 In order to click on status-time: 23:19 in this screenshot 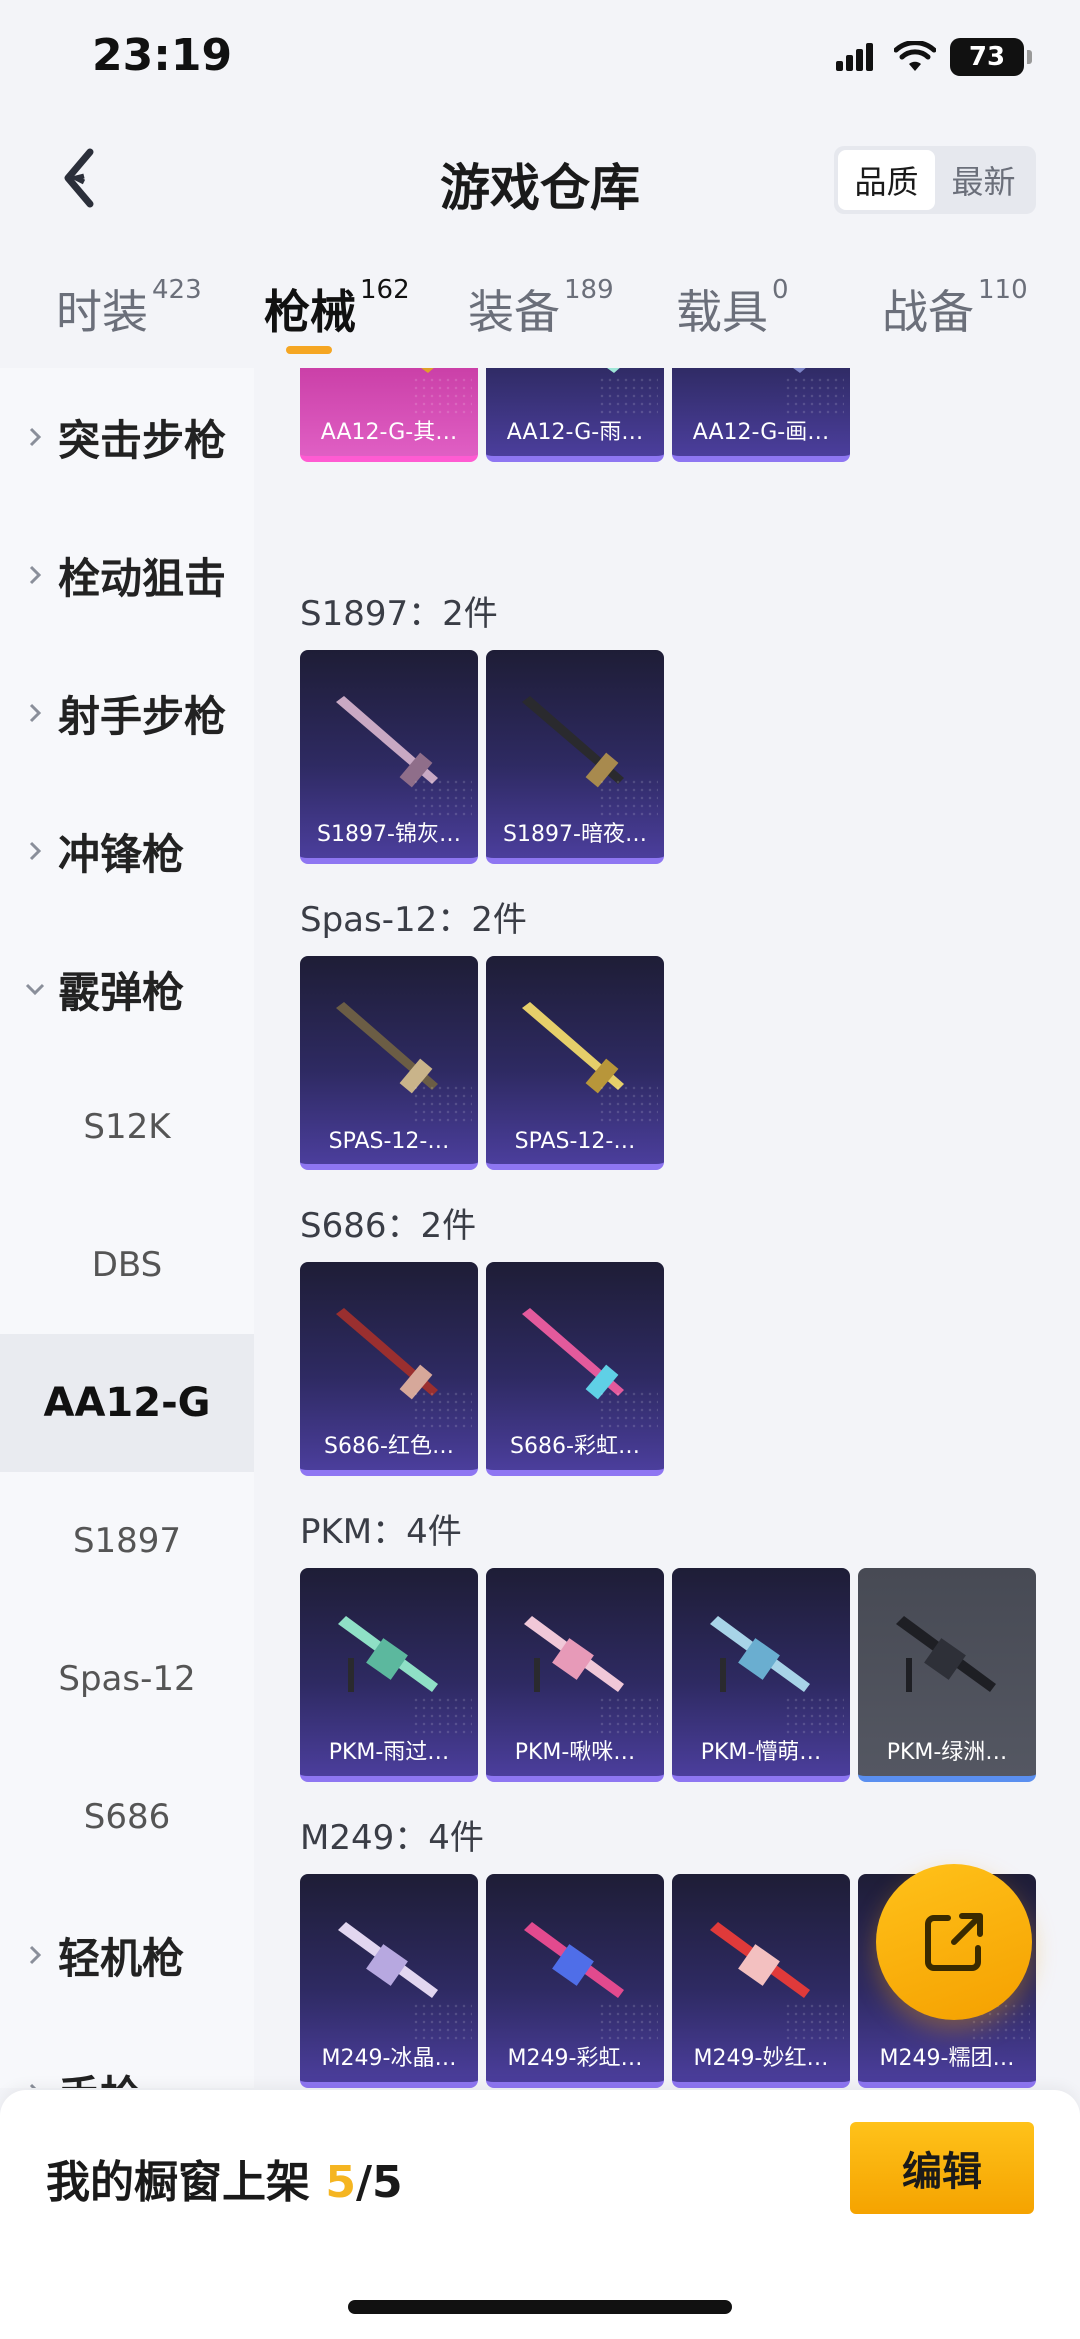, I will do `click(162, 55)`.